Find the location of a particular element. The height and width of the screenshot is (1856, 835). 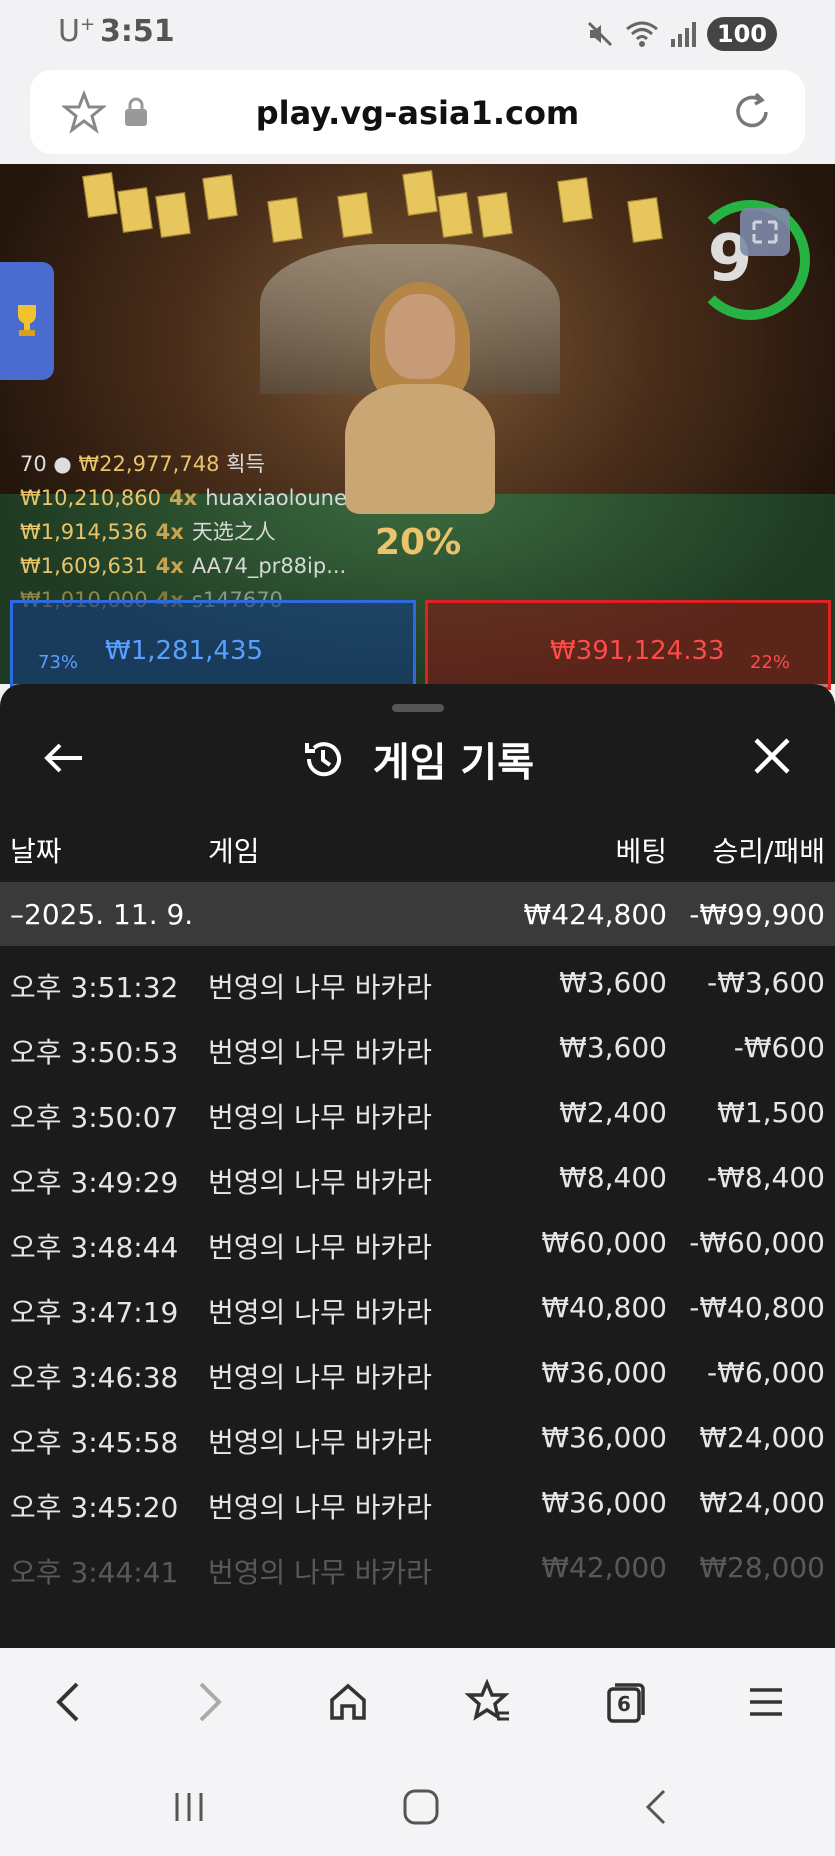

history-row: 오후 3:45:20 번영의 나무 바카라 ₩36,000 ₩24,000 is located at coordinates (417, 1502).